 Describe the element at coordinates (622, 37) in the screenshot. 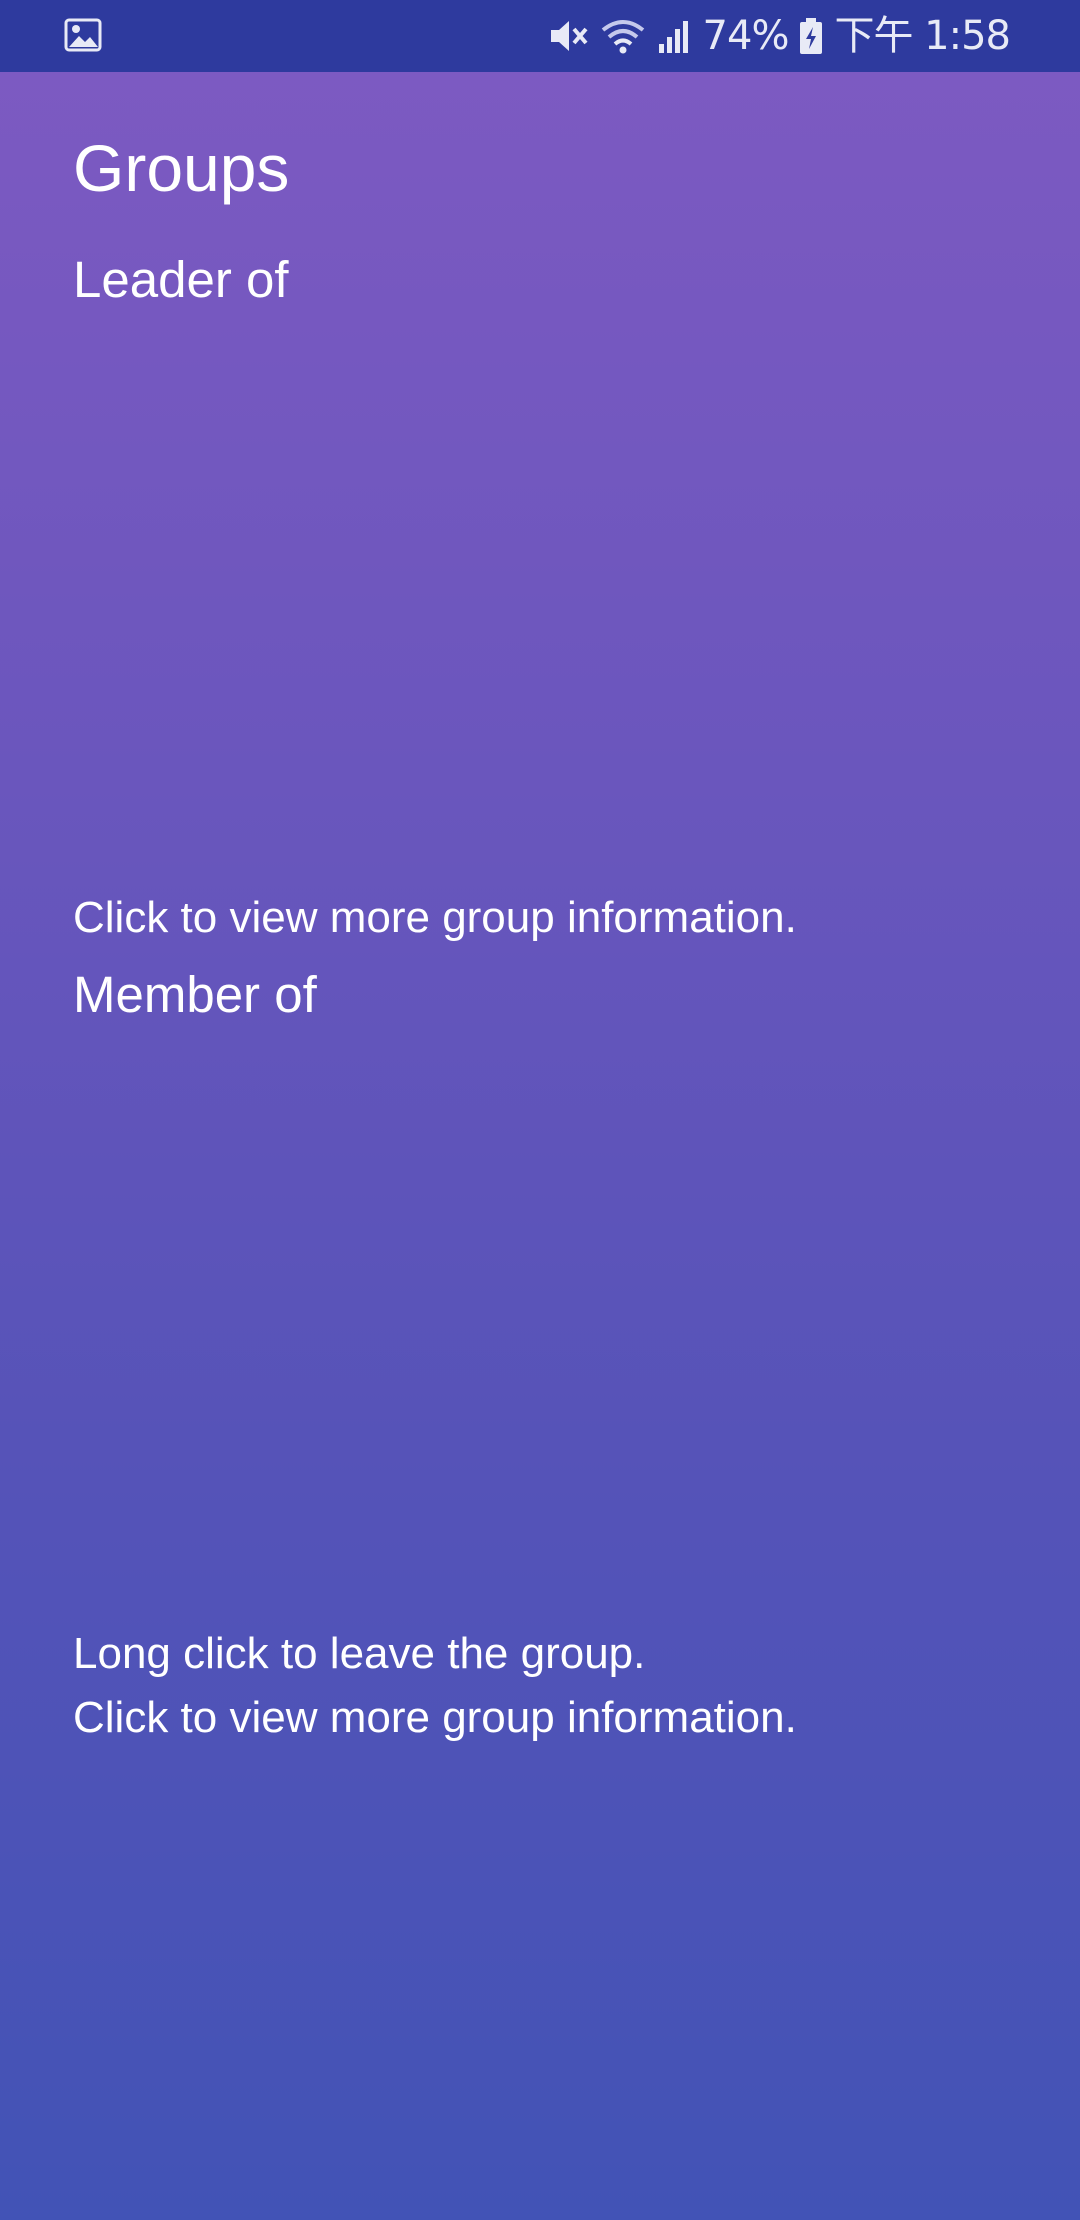

I see `wifi-icon` at that location.